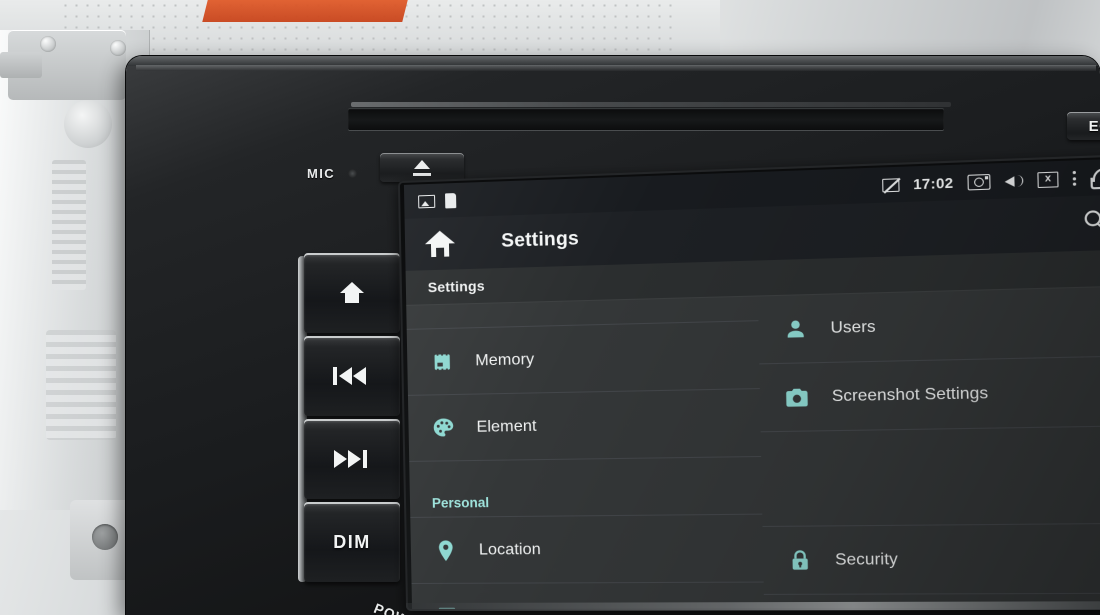  What do you see at coordinates (583, 358) in the screenshot?
I see `list-item-memory: Memory` at bounding box center [583, 358].